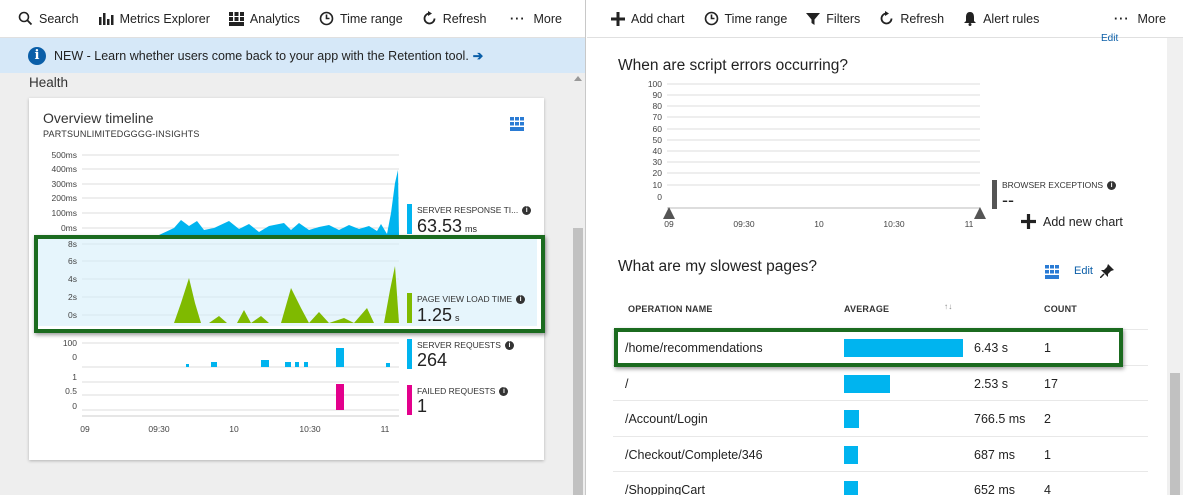 This screenshot has width=1183, height=495. I want to click on browser-exceptions-label: BROWSER EXCEPTIONS, so click(1053, 185).